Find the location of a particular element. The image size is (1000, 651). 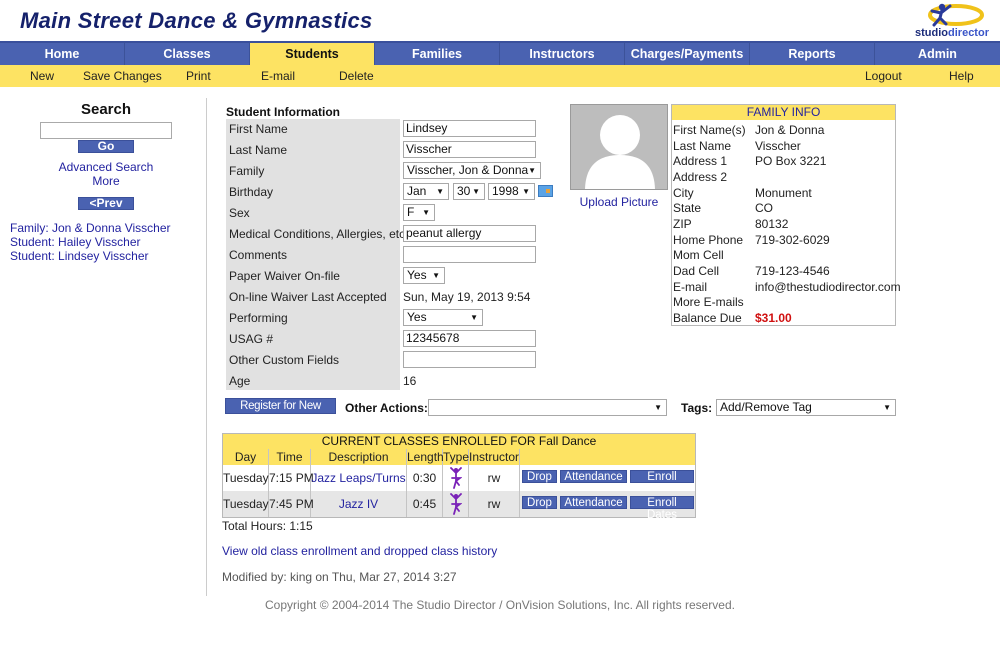

birth-day-select: 30 ▼ is located at coordinates (469, 191).